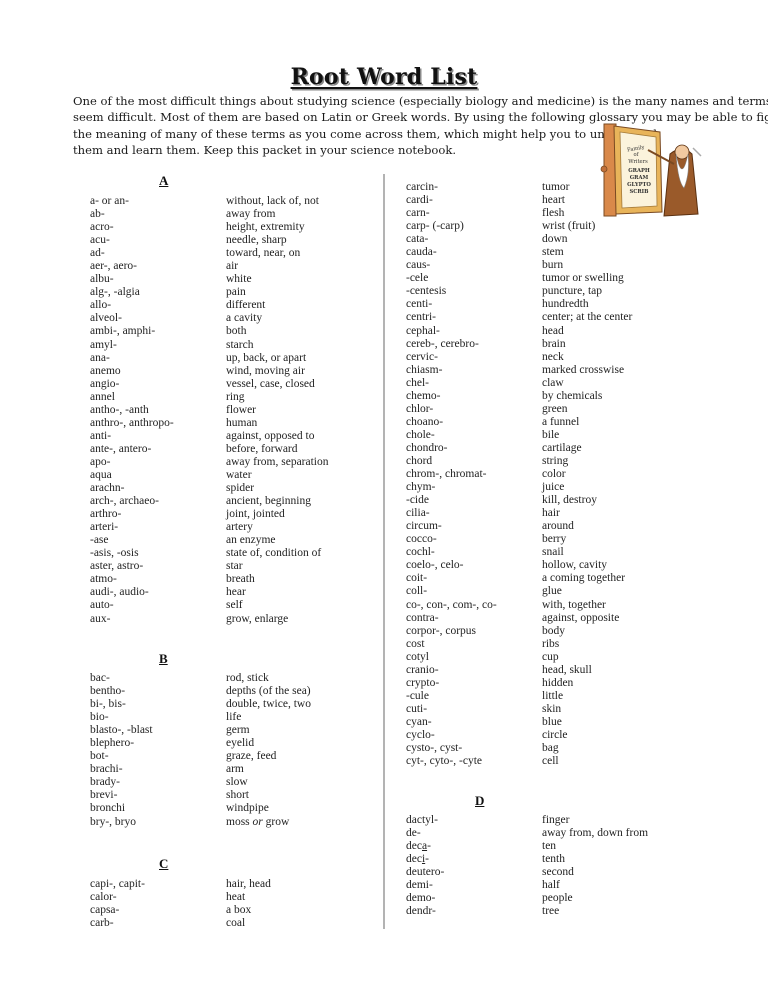 The height and width of the screenshot is (994, 768). What do you see at coordinates (489, 683) in the screenshot?
I see `glossary-row: crypto-hidden` at bounding box center [489, 683].